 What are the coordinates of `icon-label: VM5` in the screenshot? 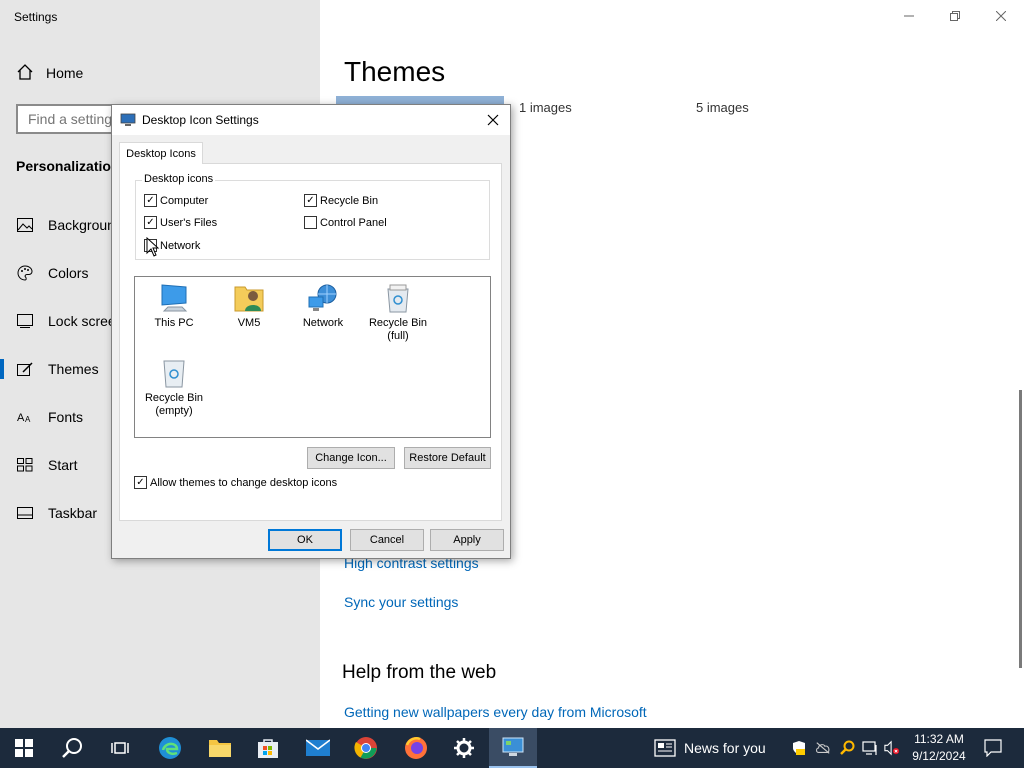 It's located at (249, 323).